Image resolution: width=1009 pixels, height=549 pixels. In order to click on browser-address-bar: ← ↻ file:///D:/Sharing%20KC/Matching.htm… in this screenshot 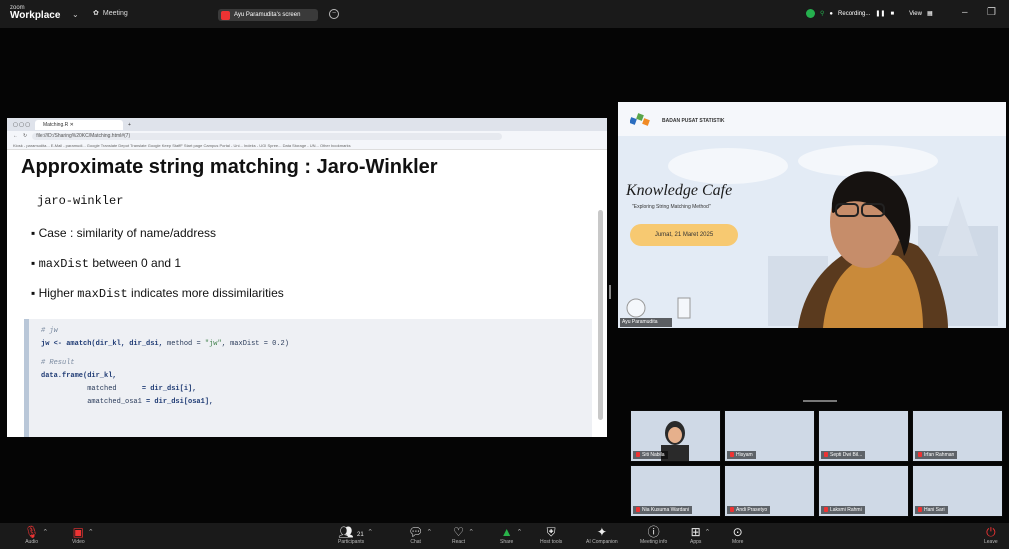, I will do `click(307, 136)`.